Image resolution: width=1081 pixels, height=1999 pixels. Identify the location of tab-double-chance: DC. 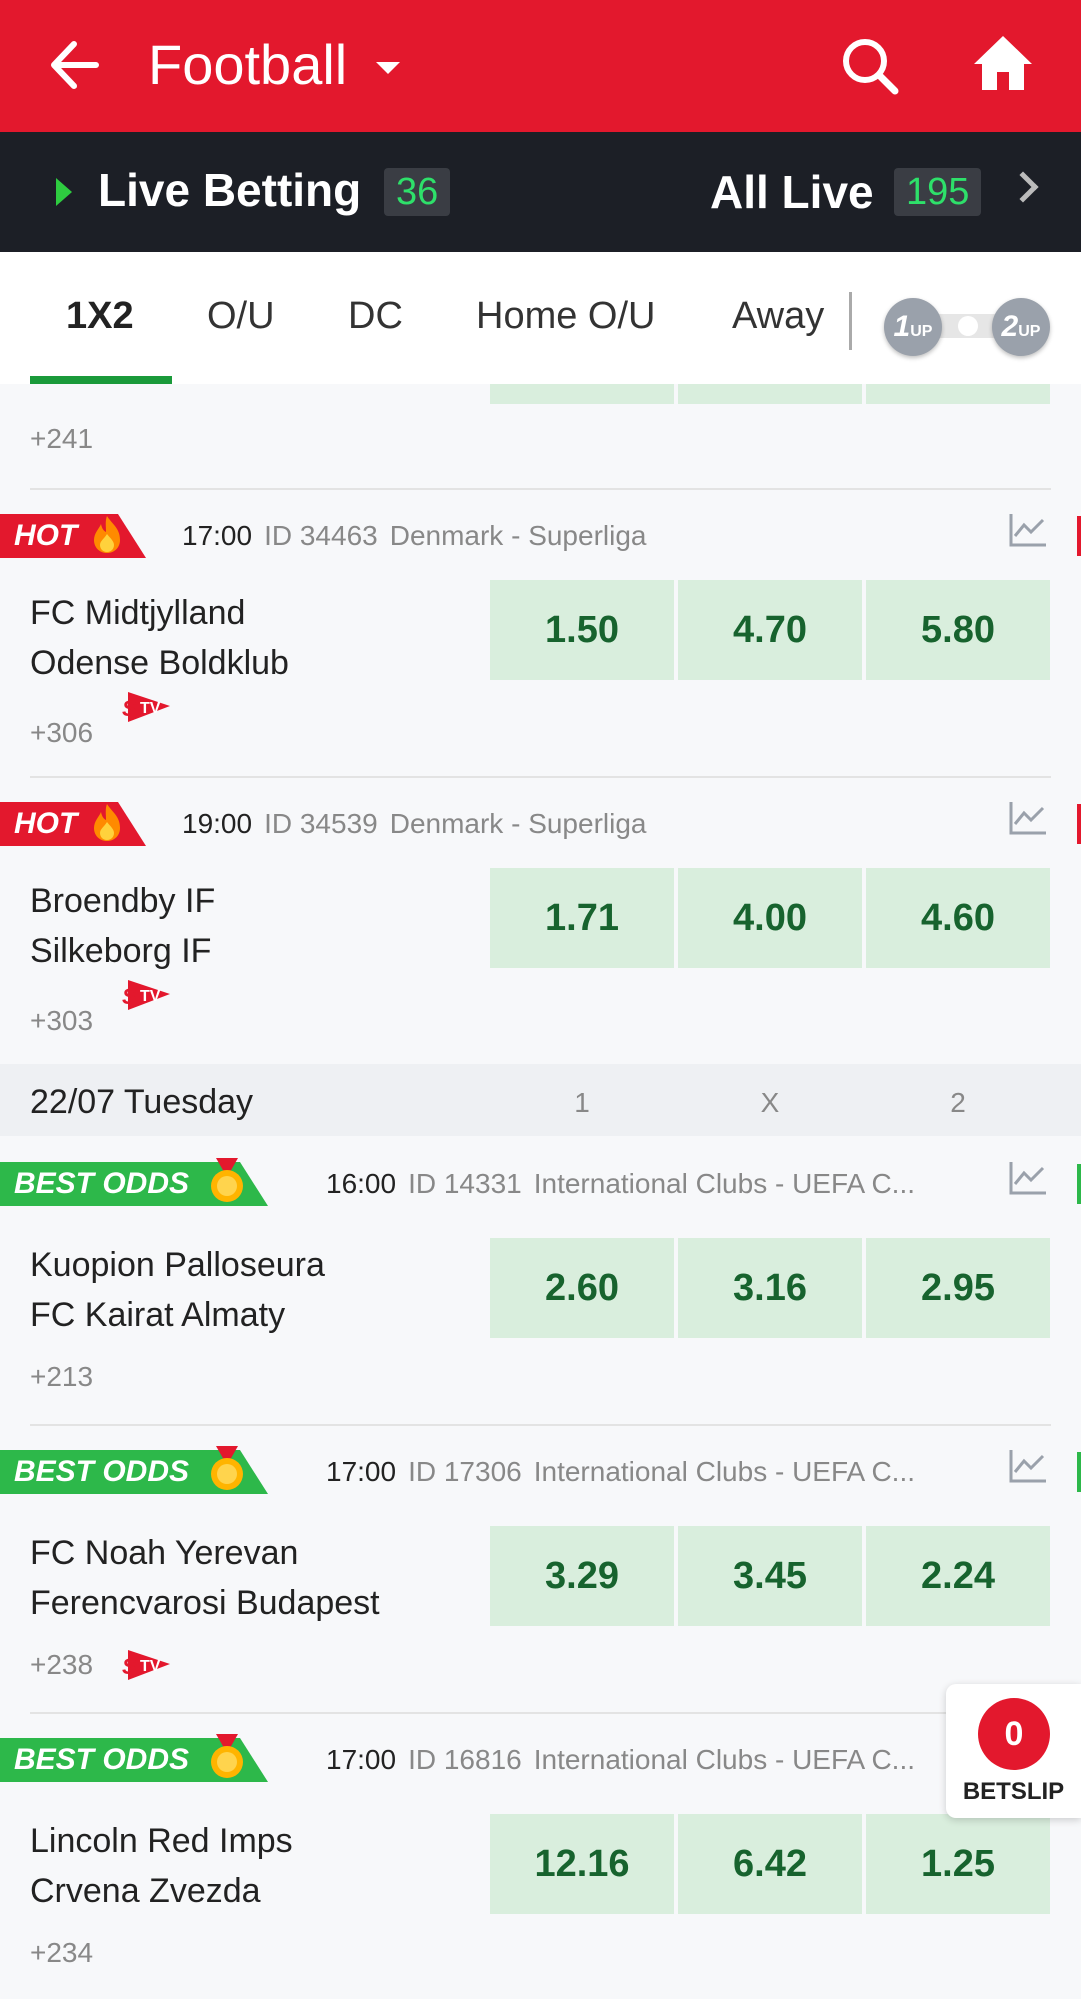
(375, 316).